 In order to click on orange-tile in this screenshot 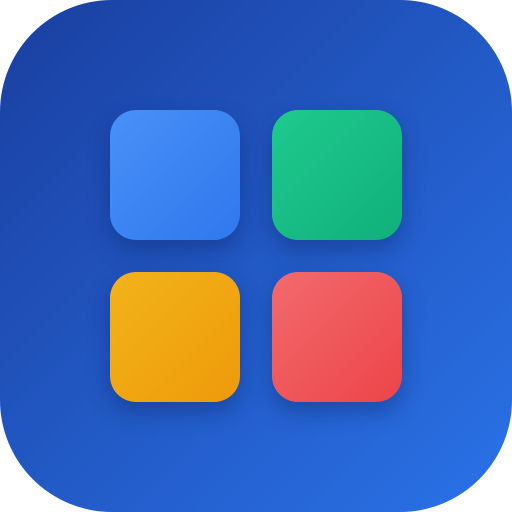, I will do `click(175, 337)`.